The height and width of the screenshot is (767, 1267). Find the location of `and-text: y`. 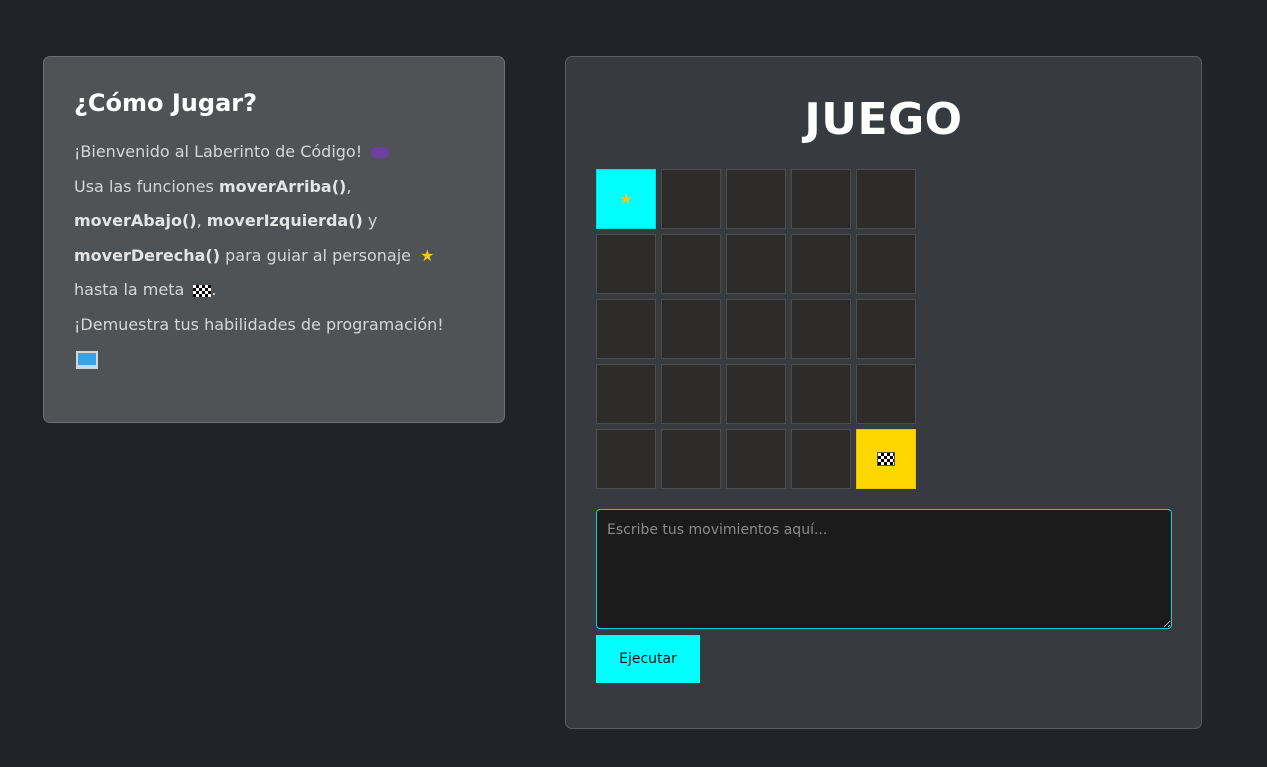

and-text: y is located at coordinates (372, 221).